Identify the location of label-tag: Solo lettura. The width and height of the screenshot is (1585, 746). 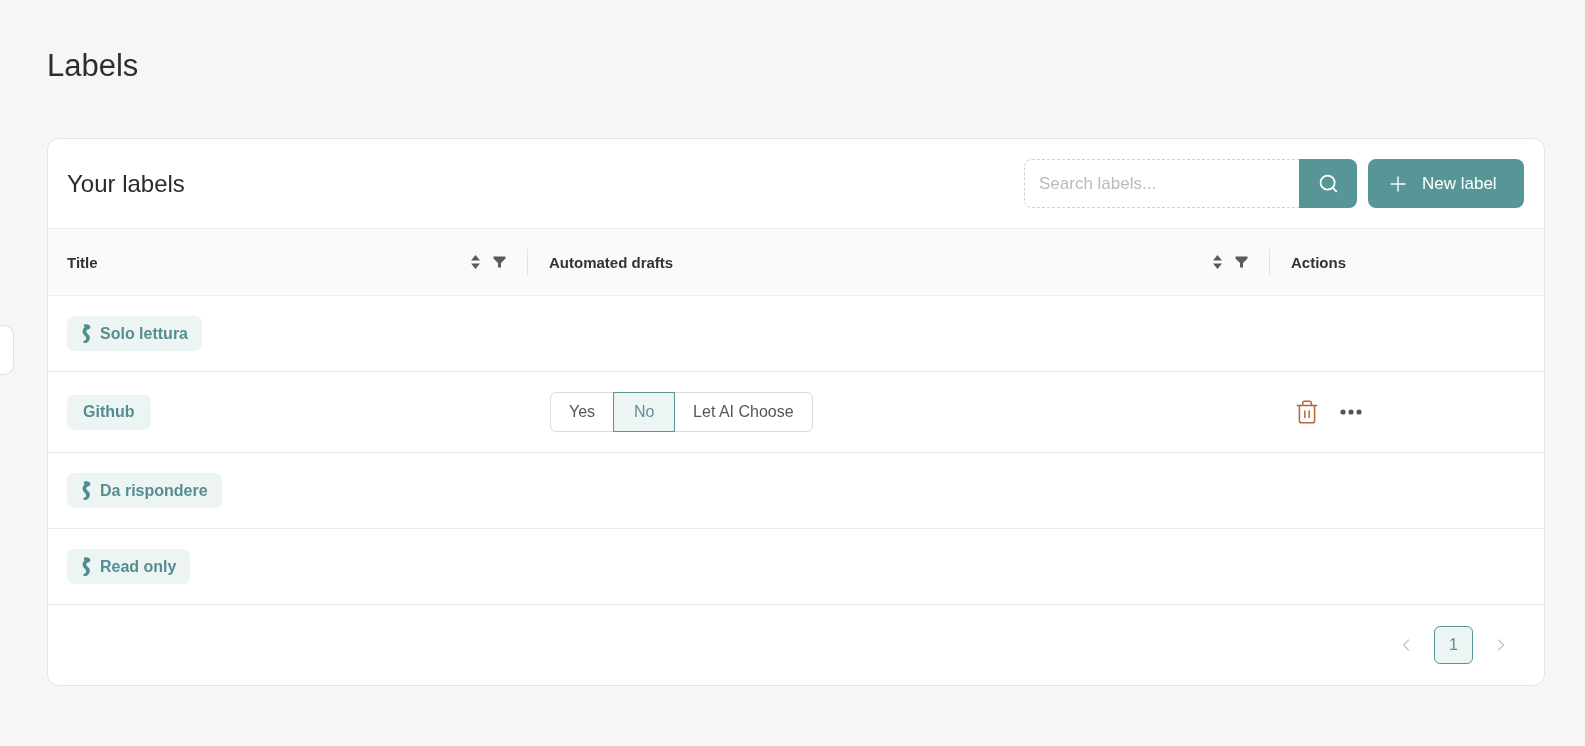
(134, 333).